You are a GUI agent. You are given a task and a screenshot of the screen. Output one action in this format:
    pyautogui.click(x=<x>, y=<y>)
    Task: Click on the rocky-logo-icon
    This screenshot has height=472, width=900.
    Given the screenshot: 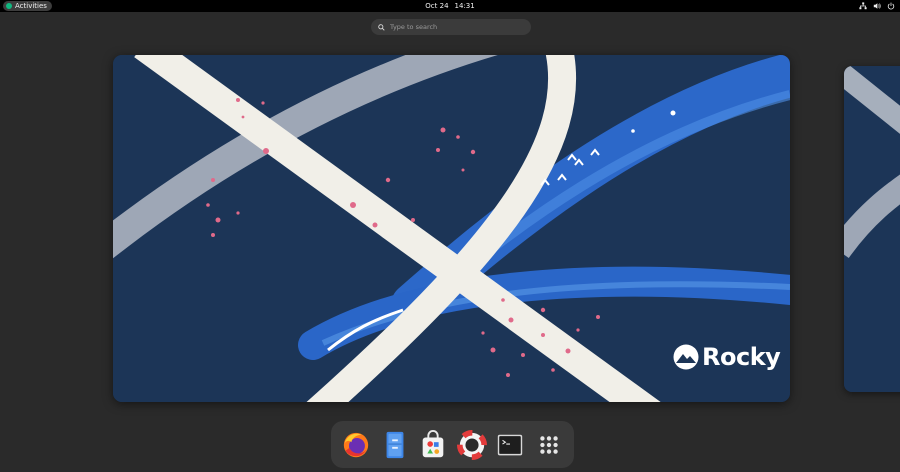 What is the action you would take?
    pyautogui.click(x=9, y=6)
    